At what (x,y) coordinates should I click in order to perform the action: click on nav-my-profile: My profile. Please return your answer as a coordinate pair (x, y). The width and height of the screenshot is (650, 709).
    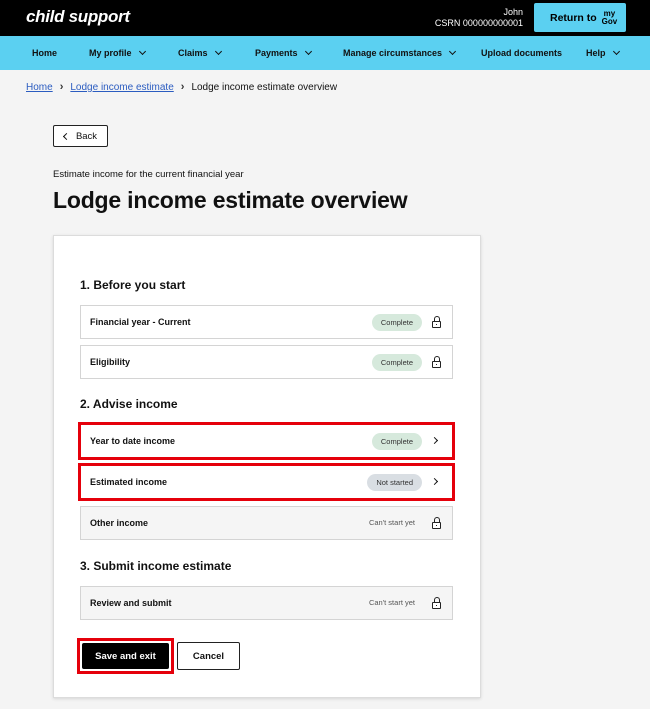
    Looking at the image, I should click on (117, 53).